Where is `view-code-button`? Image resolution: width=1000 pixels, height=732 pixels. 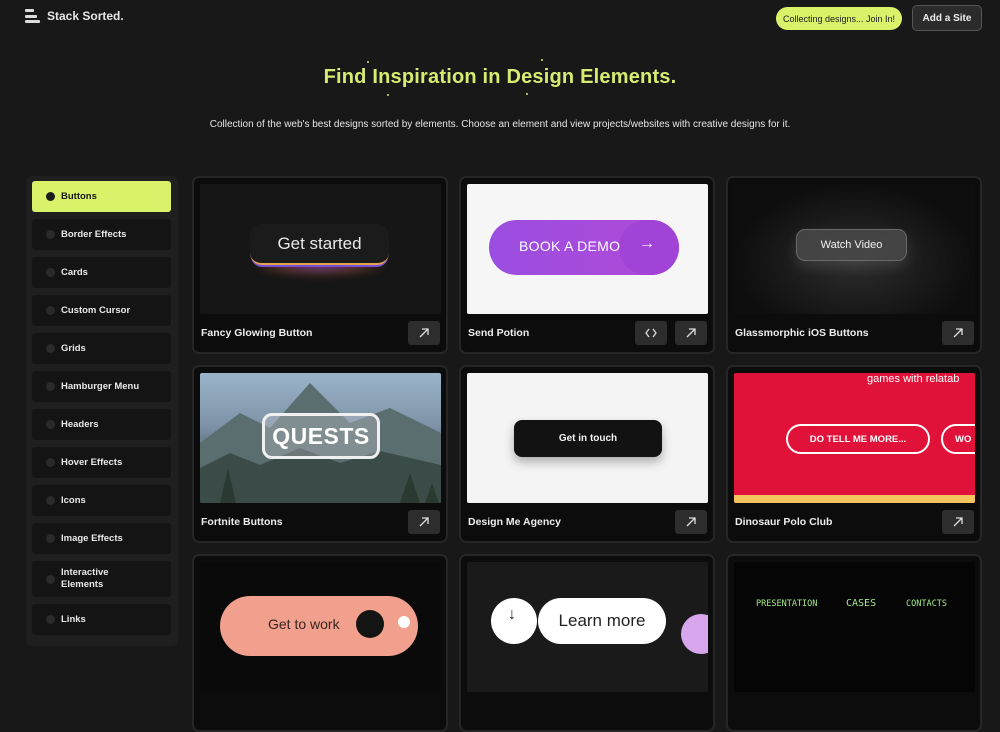 view-code-button is located at coordinates (651, 333).